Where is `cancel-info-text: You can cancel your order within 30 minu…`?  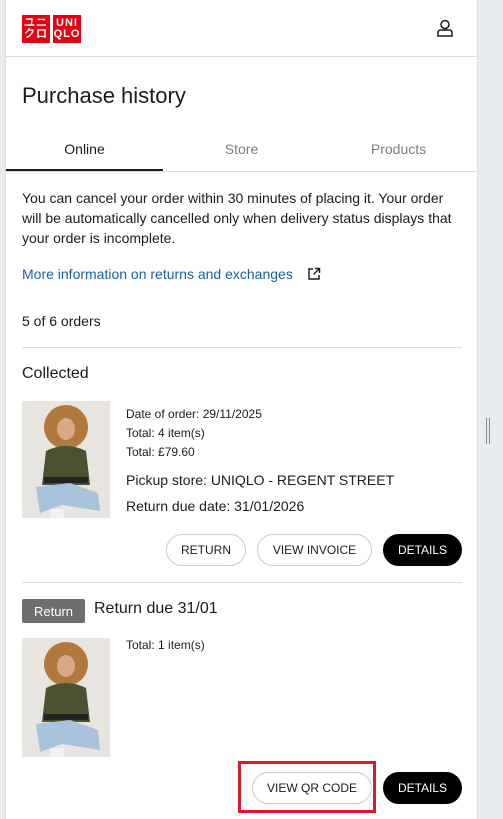 cancel-info-text: You can cancel your order within 30 minu… is located at coordinates (237, 218).